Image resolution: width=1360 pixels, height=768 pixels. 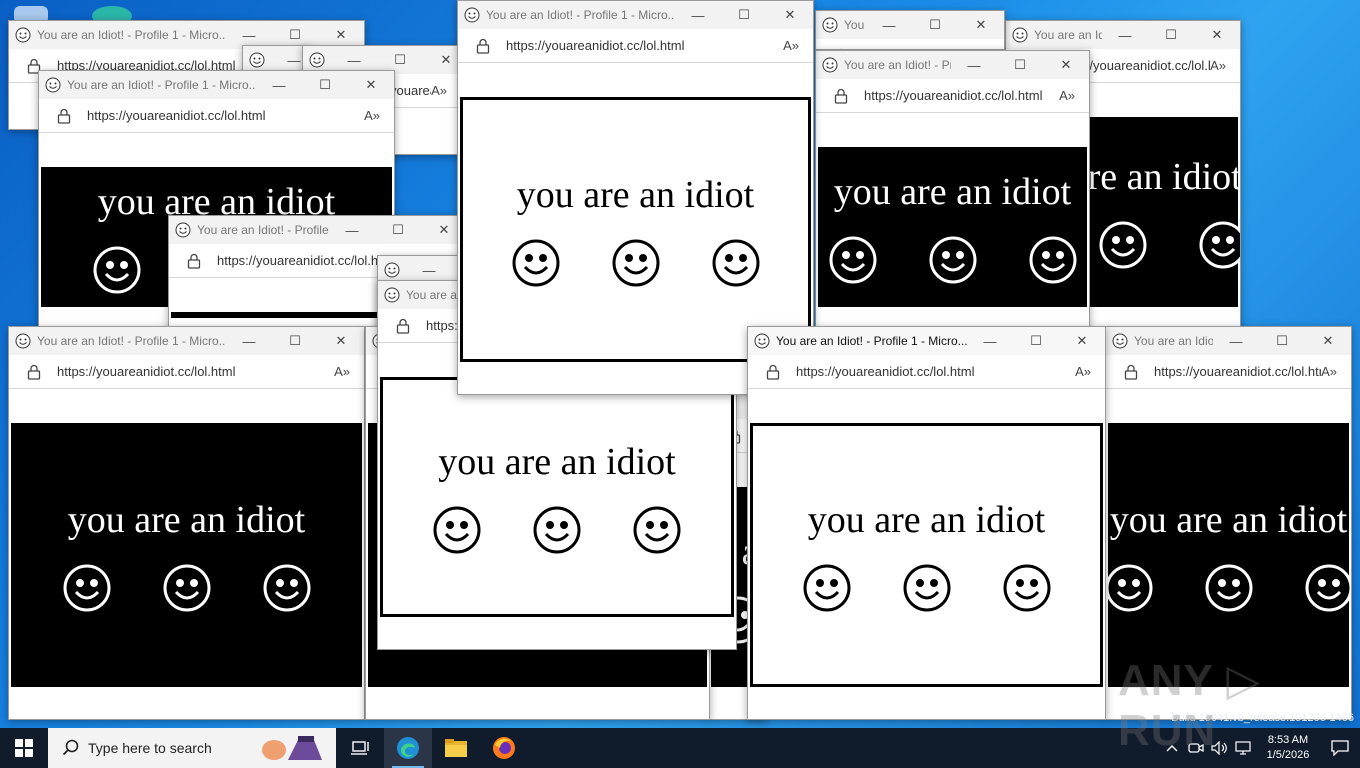 I want to click on firefox-icon, so click(x=504, y=748).